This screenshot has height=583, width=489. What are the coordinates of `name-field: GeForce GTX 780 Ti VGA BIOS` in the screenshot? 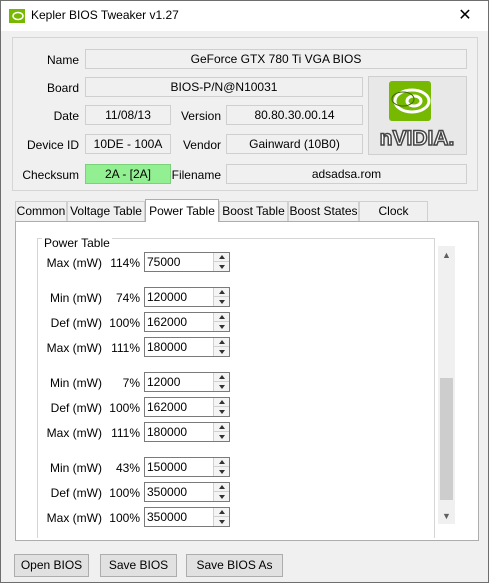 It's located at (276, 59).